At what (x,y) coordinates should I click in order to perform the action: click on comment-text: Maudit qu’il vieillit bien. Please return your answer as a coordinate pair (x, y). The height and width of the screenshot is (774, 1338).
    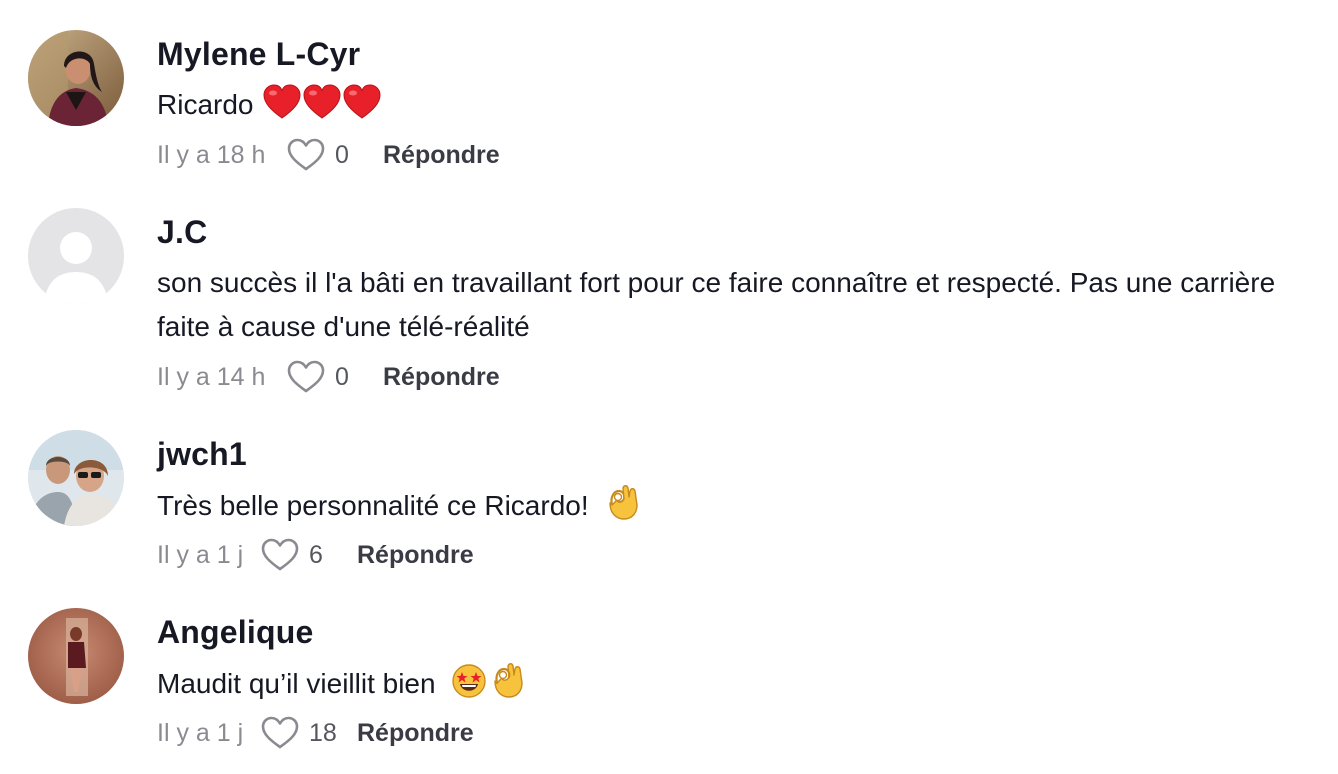
    Looking at the image, I should click on (737, 683).